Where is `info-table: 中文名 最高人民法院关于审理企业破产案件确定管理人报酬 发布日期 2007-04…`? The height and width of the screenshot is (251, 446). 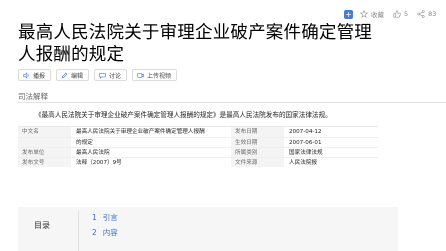 info-table: 中文名 最高人民法院关于审理企业破产案件确定管理人报酬 发布日期 2007-04… is located at coordinates (198, 146).